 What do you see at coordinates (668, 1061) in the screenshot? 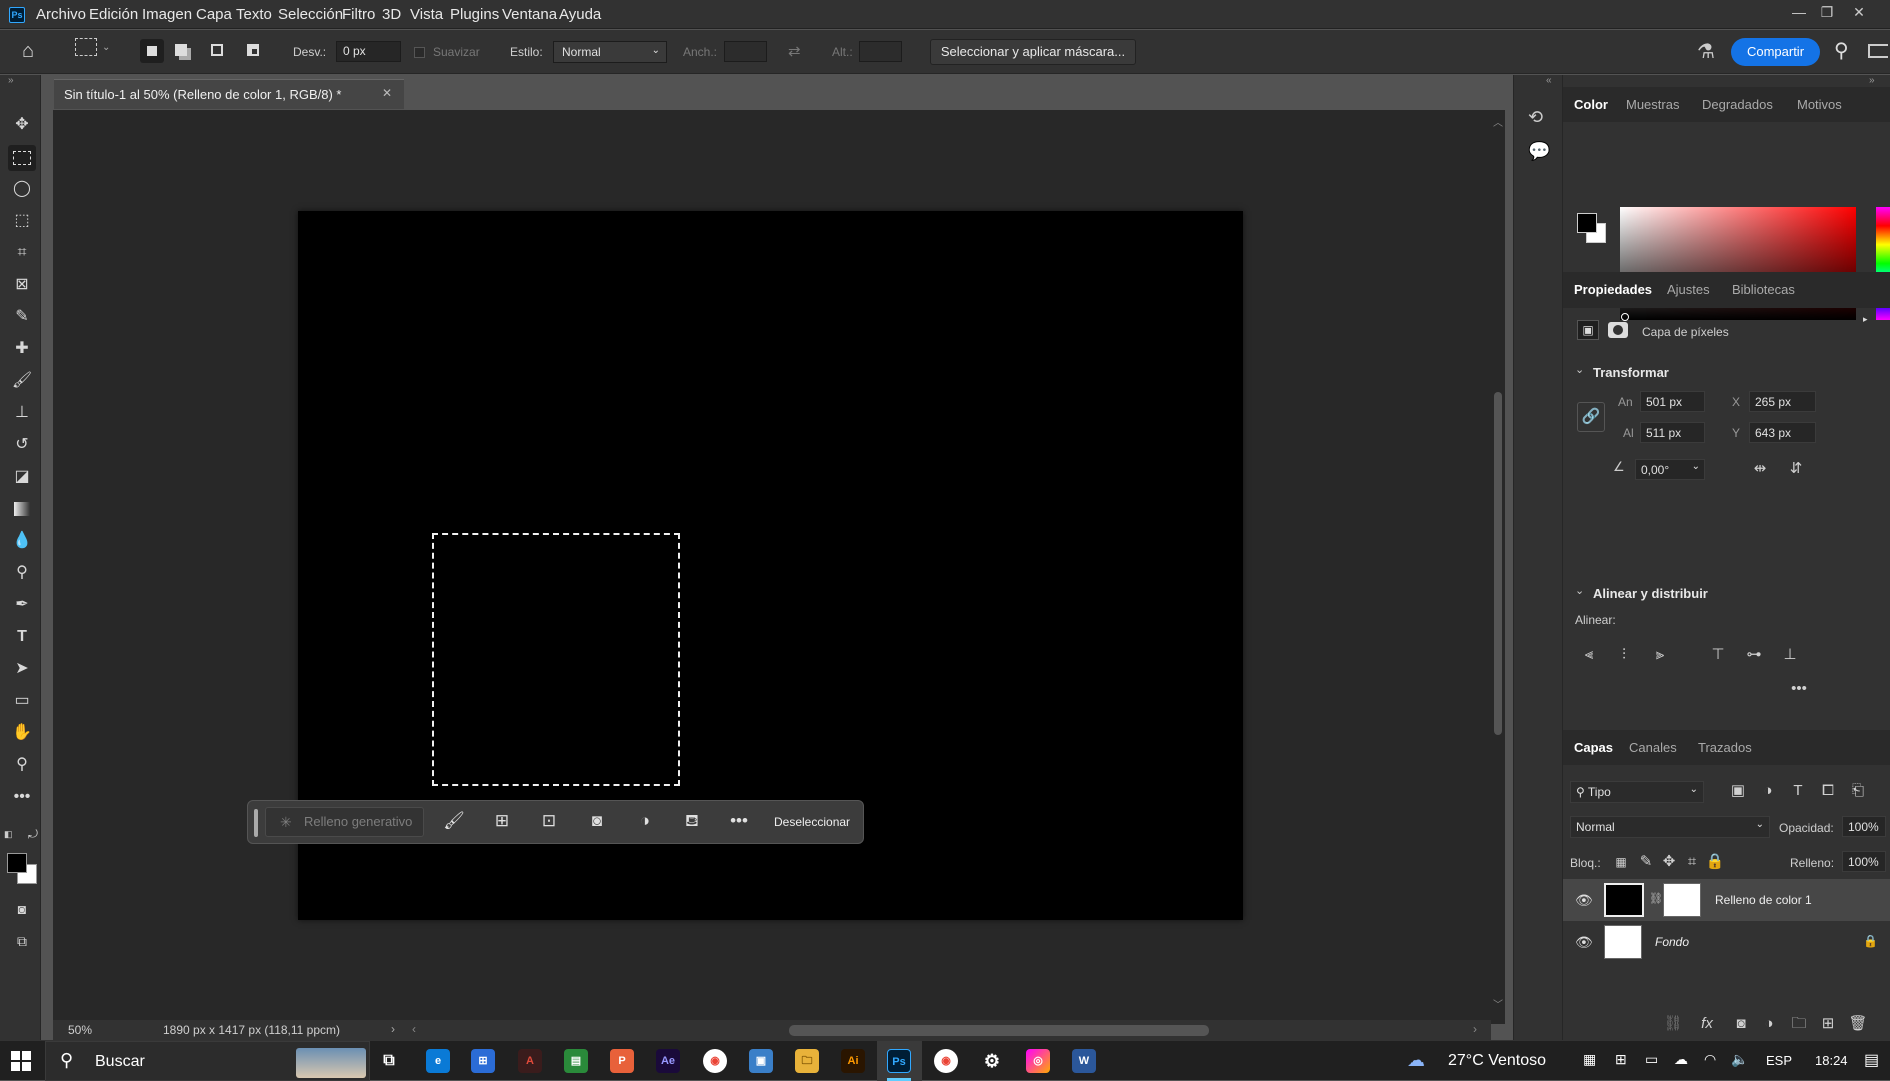
I see `after-effects-icon: Ae` at bounding box center [668, 1061].